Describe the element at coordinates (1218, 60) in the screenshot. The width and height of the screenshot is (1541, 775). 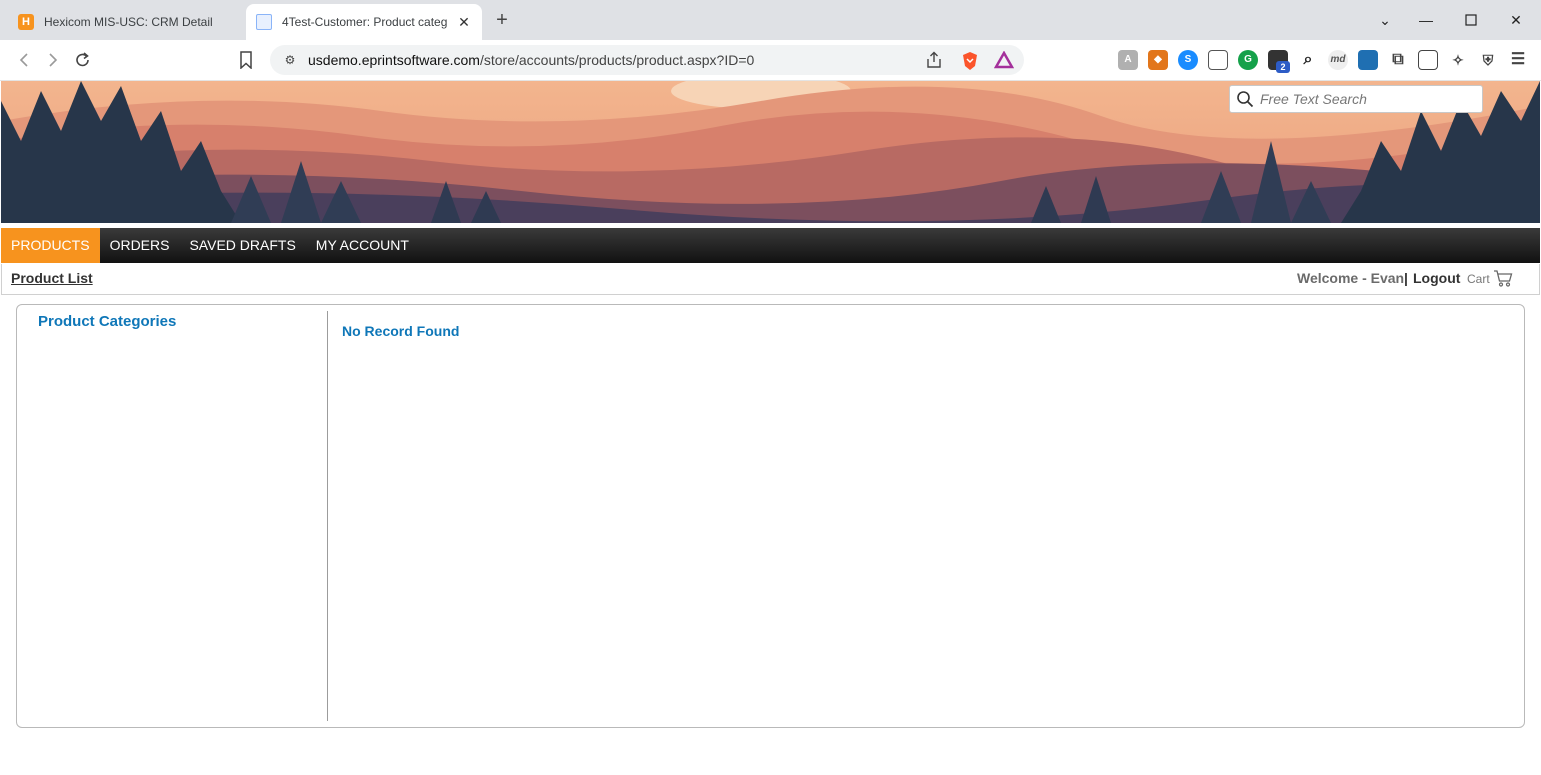
I see `pip-icon` at that location.